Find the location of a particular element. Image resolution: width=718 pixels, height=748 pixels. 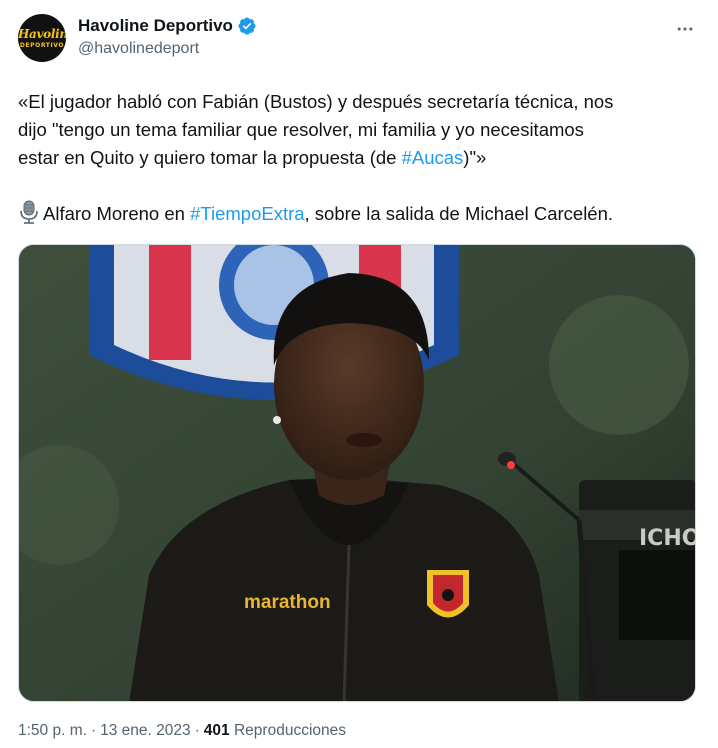

avatar-logo-subtext: DEPORTIVO is located at coordinates (42, 45).